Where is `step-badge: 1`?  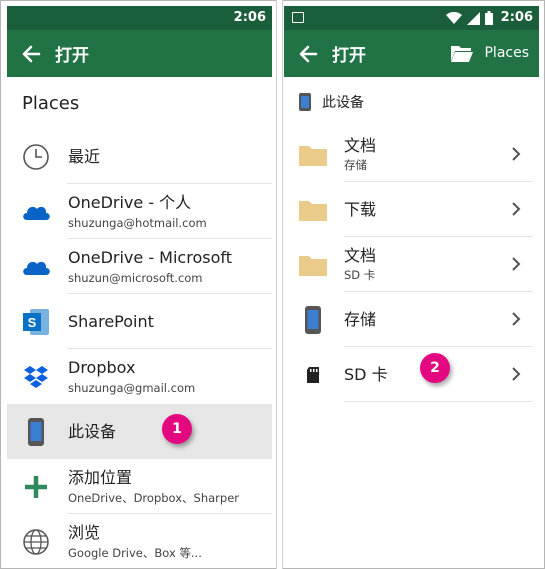 step-badge: 1 is located at coordinates (177, 429).